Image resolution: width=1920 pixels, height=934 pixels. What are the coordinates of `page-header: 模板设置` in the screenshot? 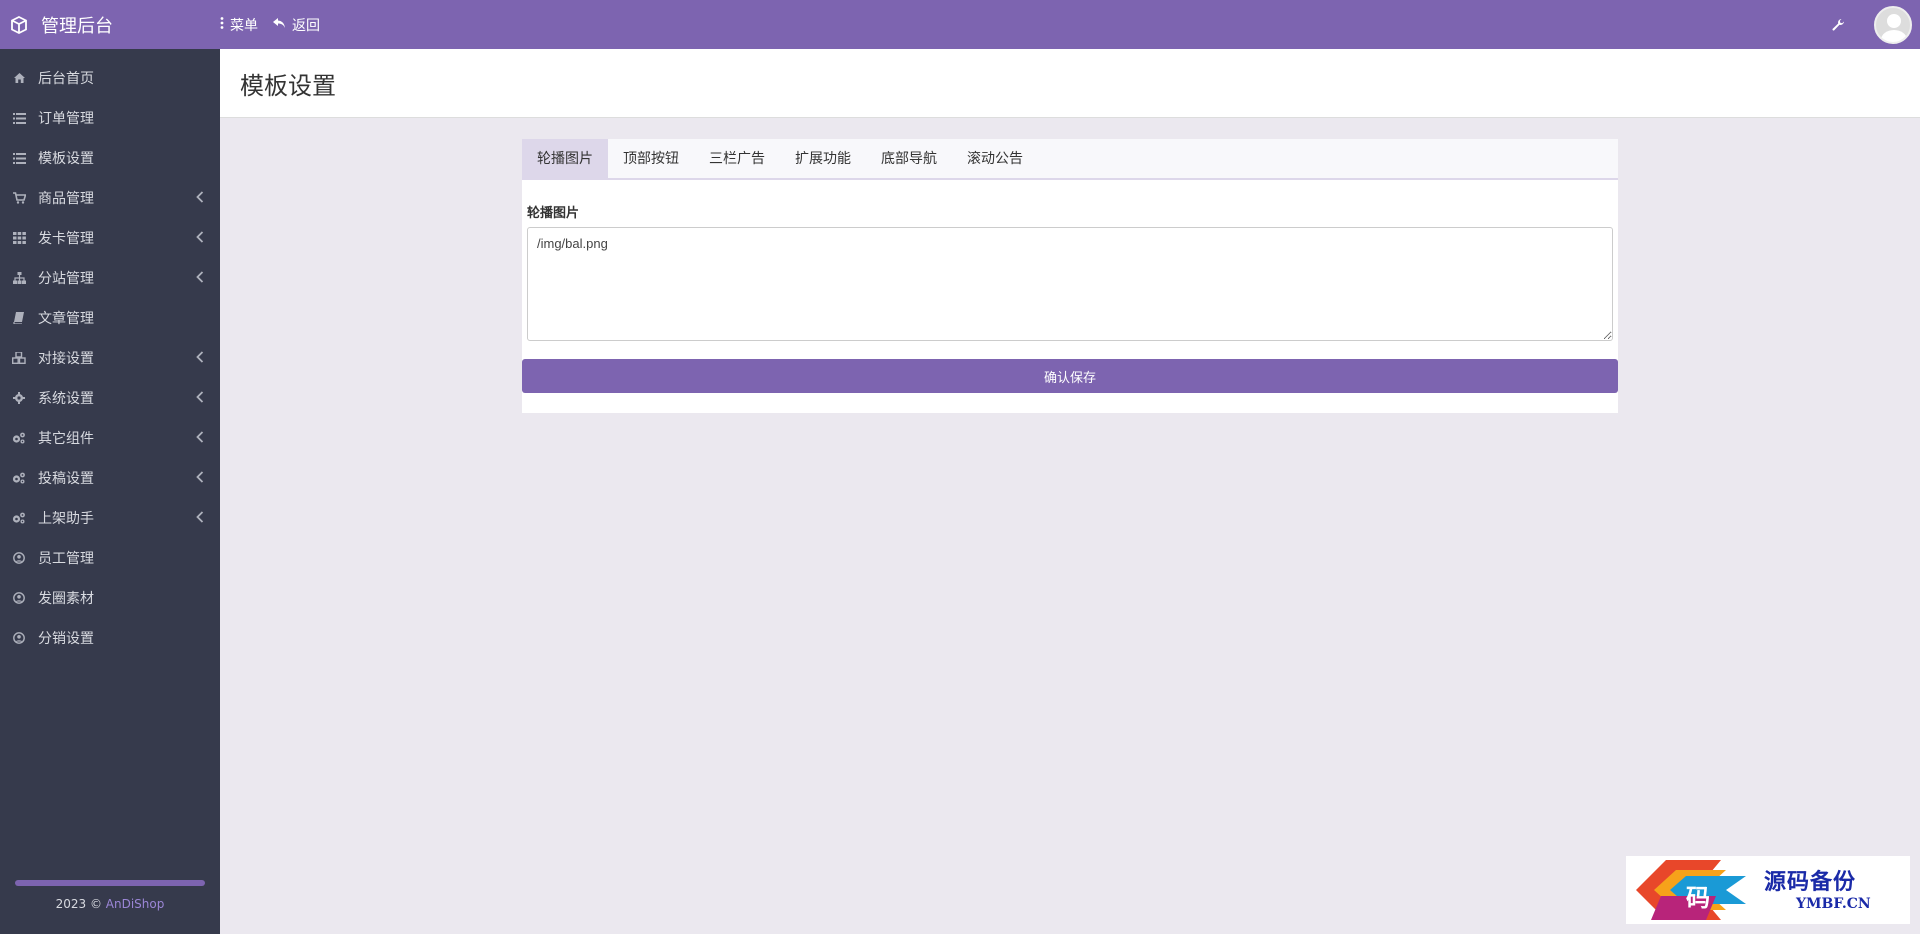 It's located at (1070, 83).